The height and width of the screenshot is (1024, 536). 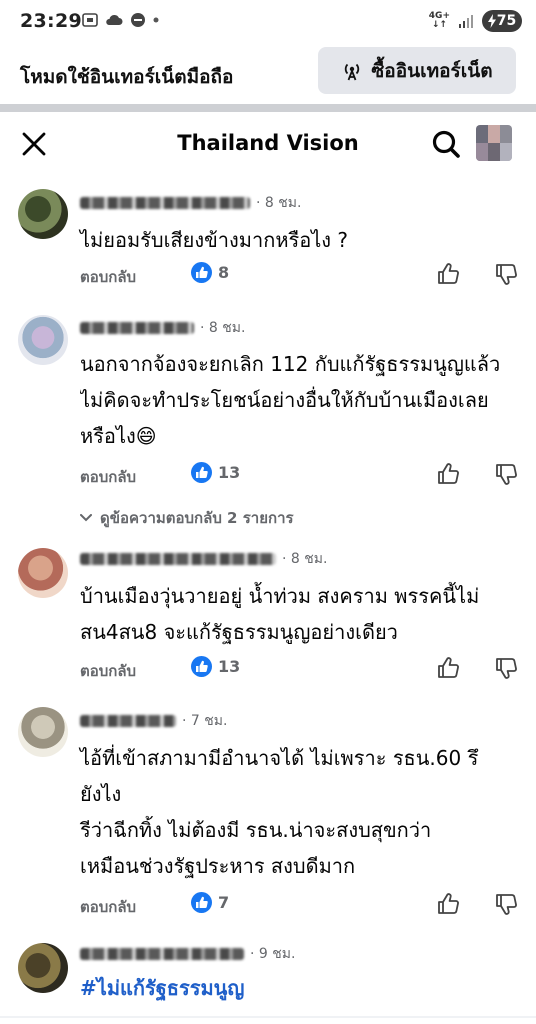 What do you see at coordinates (101, 794) in the screenshot?
I see `comment-text-line: ยังไง` at bounding box center [101, 794].